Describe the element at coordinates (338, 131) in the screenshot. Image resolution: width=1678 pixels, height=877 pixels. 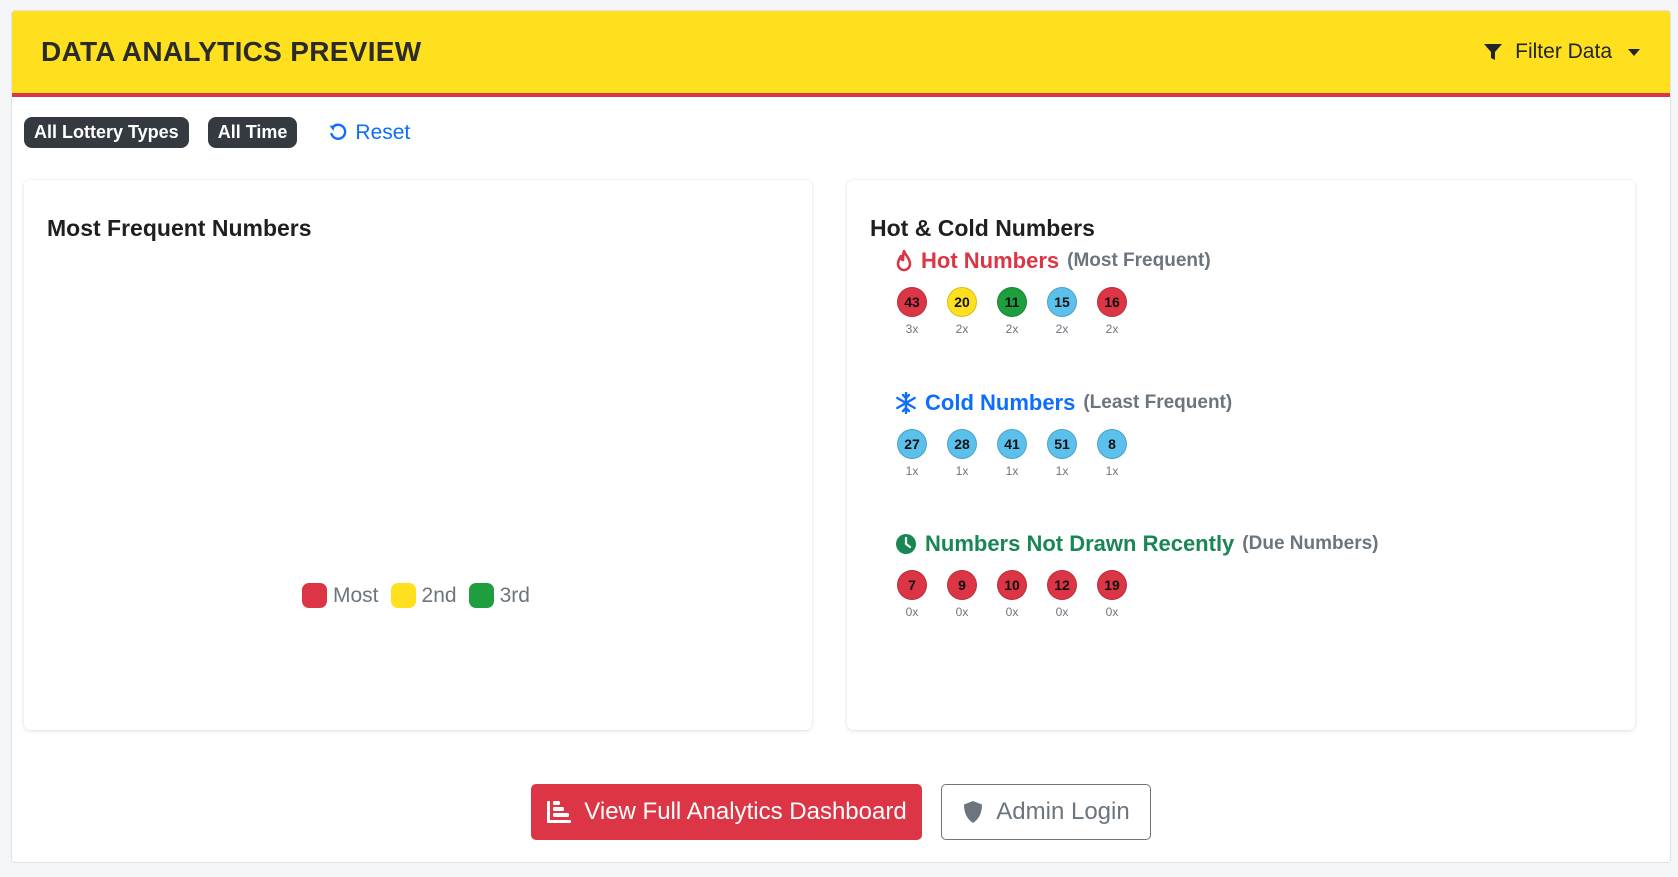
I see `undo-icon` at that location.